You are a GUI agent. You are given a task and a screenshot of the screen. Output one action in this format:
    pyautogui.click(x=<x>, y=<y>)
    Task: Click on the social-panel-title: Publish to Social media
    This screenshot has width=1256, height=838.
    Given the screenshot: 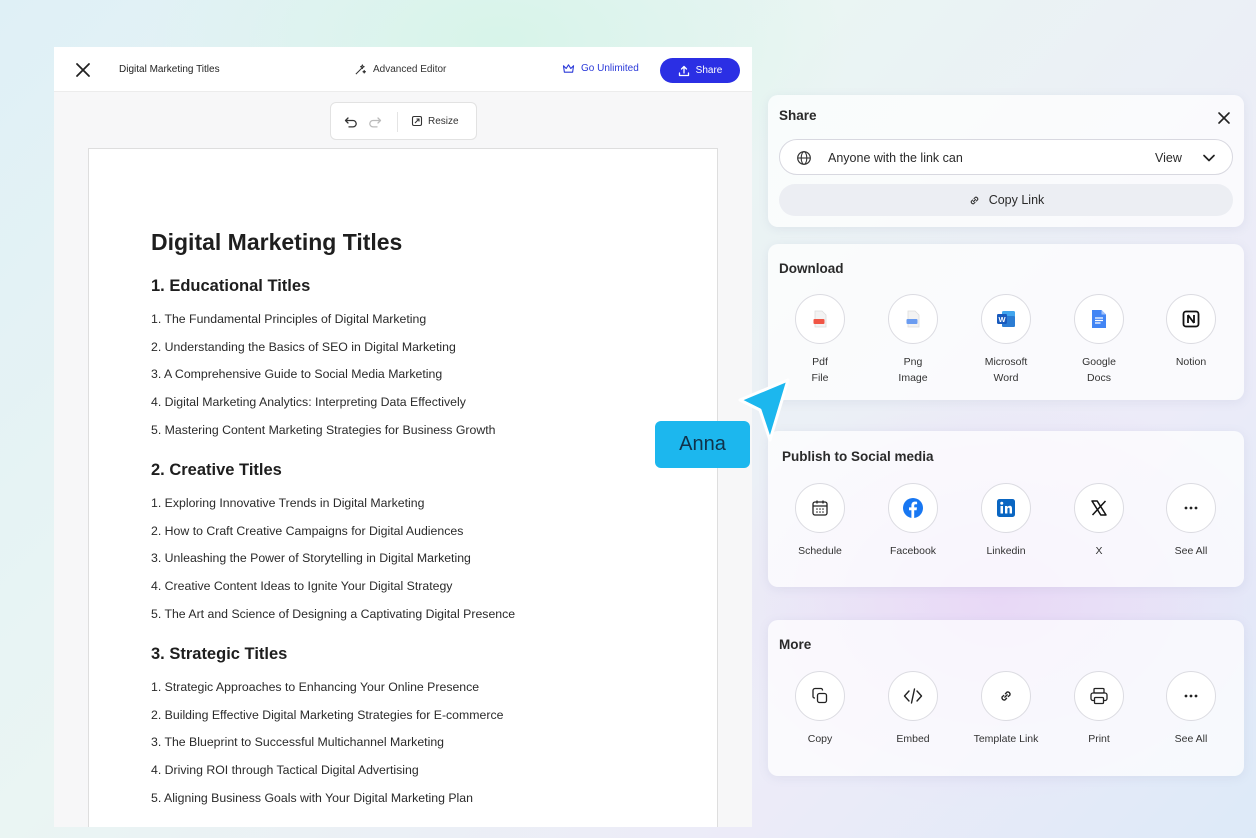 What is the action you would take?
    pyautogui.click(x=858, y=456)
    